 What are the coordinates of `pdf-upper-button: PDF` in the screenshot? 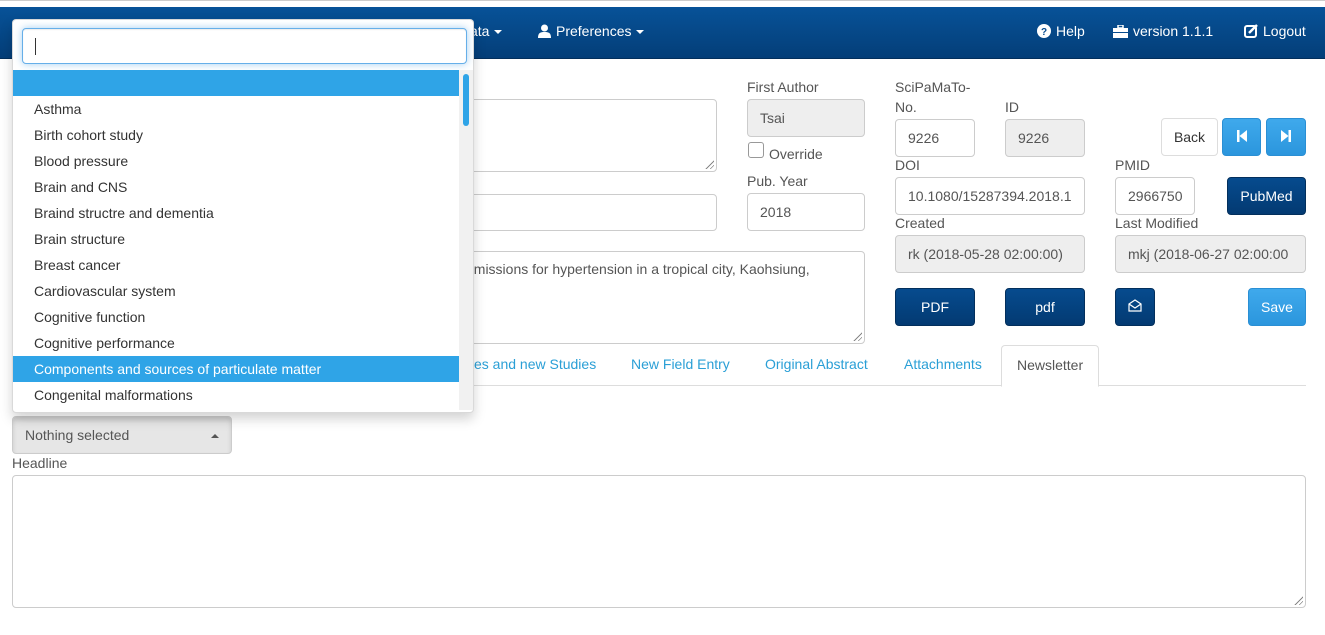 It's located at (935, 307).